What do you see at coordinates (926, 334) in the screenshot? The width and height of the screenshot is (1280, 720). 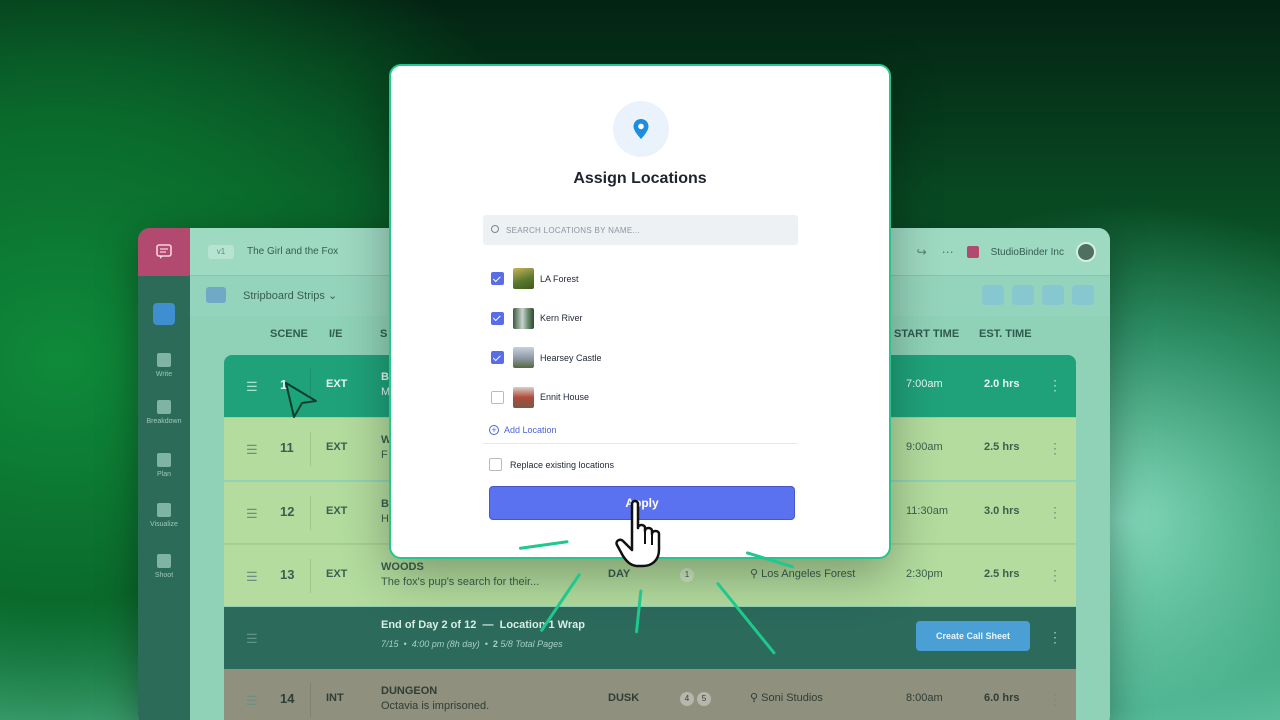 I see `col-start-time: START TIME` at bounding box center [926, 334].